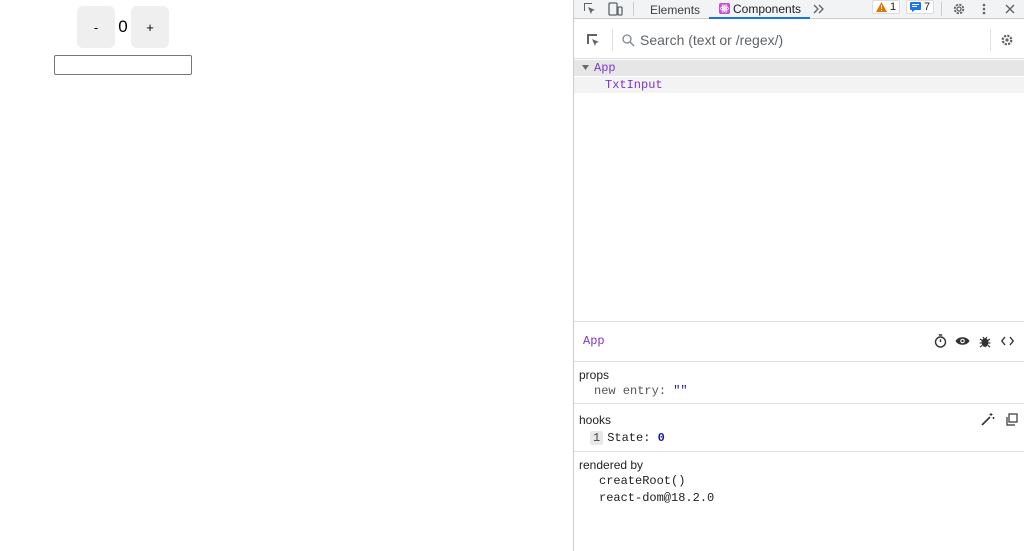  Describe the element at coordinates (680, 391) in the screenshot. I see `prop-value: ""` at that location.